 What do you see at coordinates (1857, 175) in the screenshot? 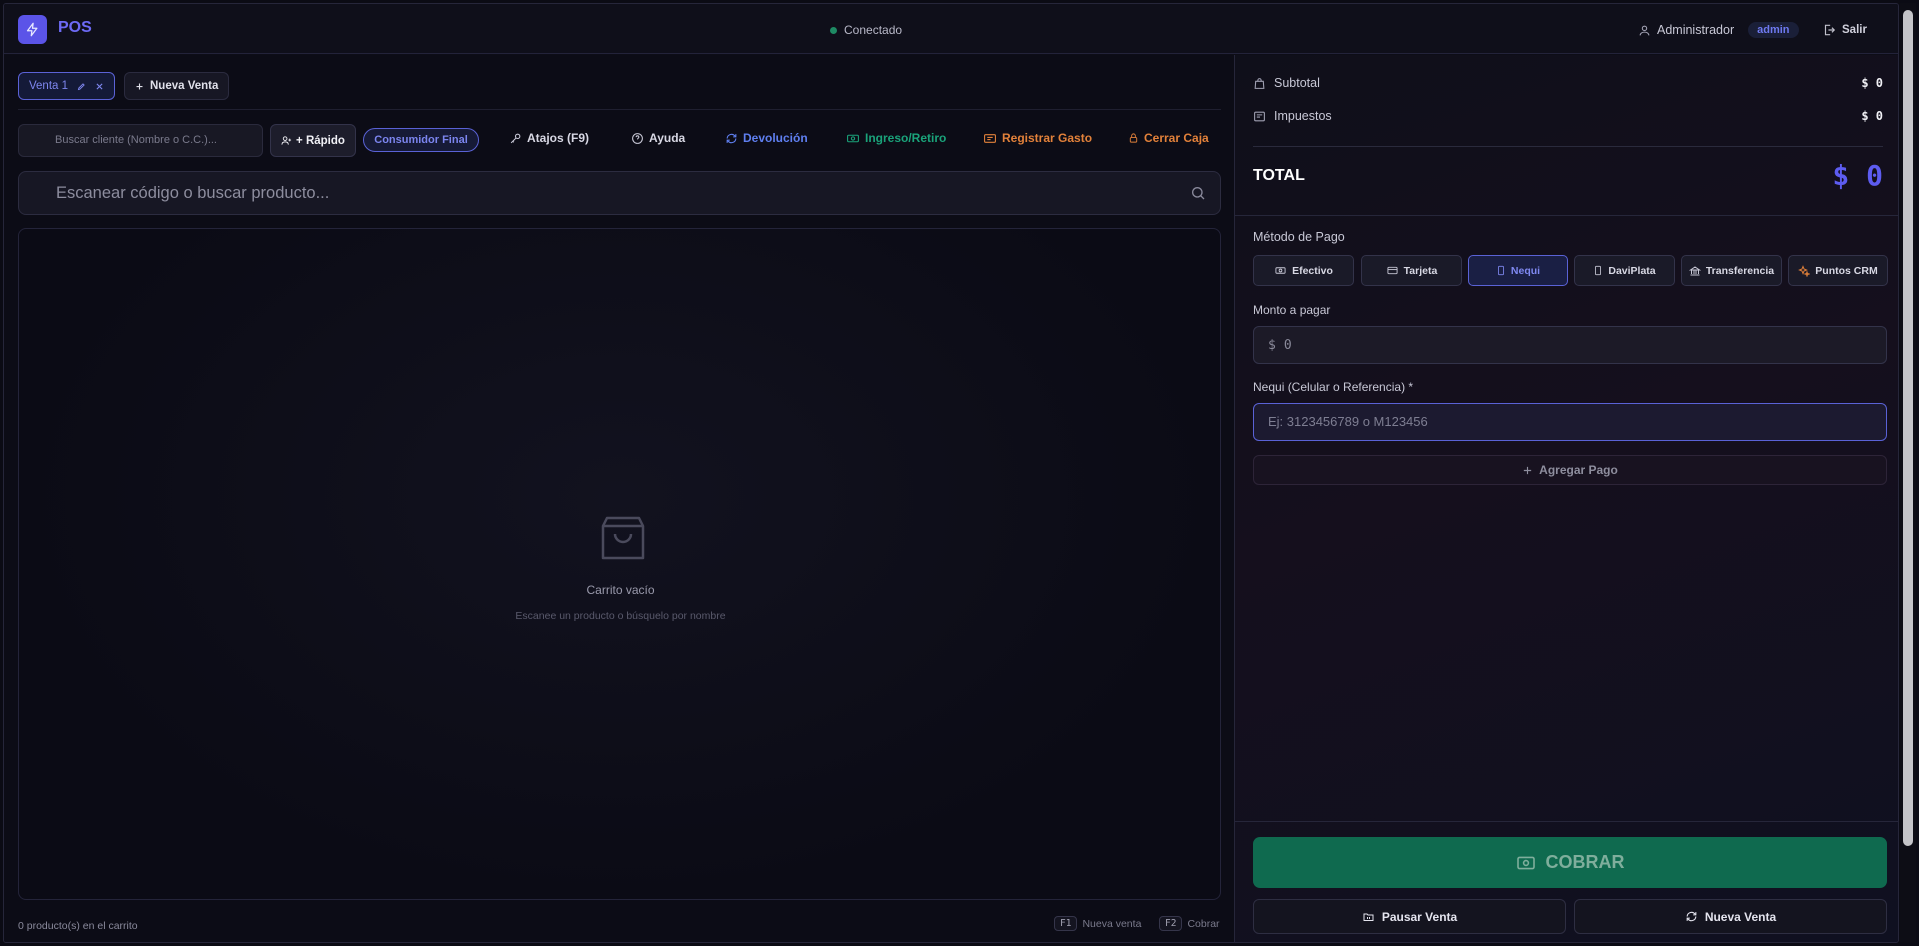
I see `total-value: $ 0` at bounding box center [1857, 175].